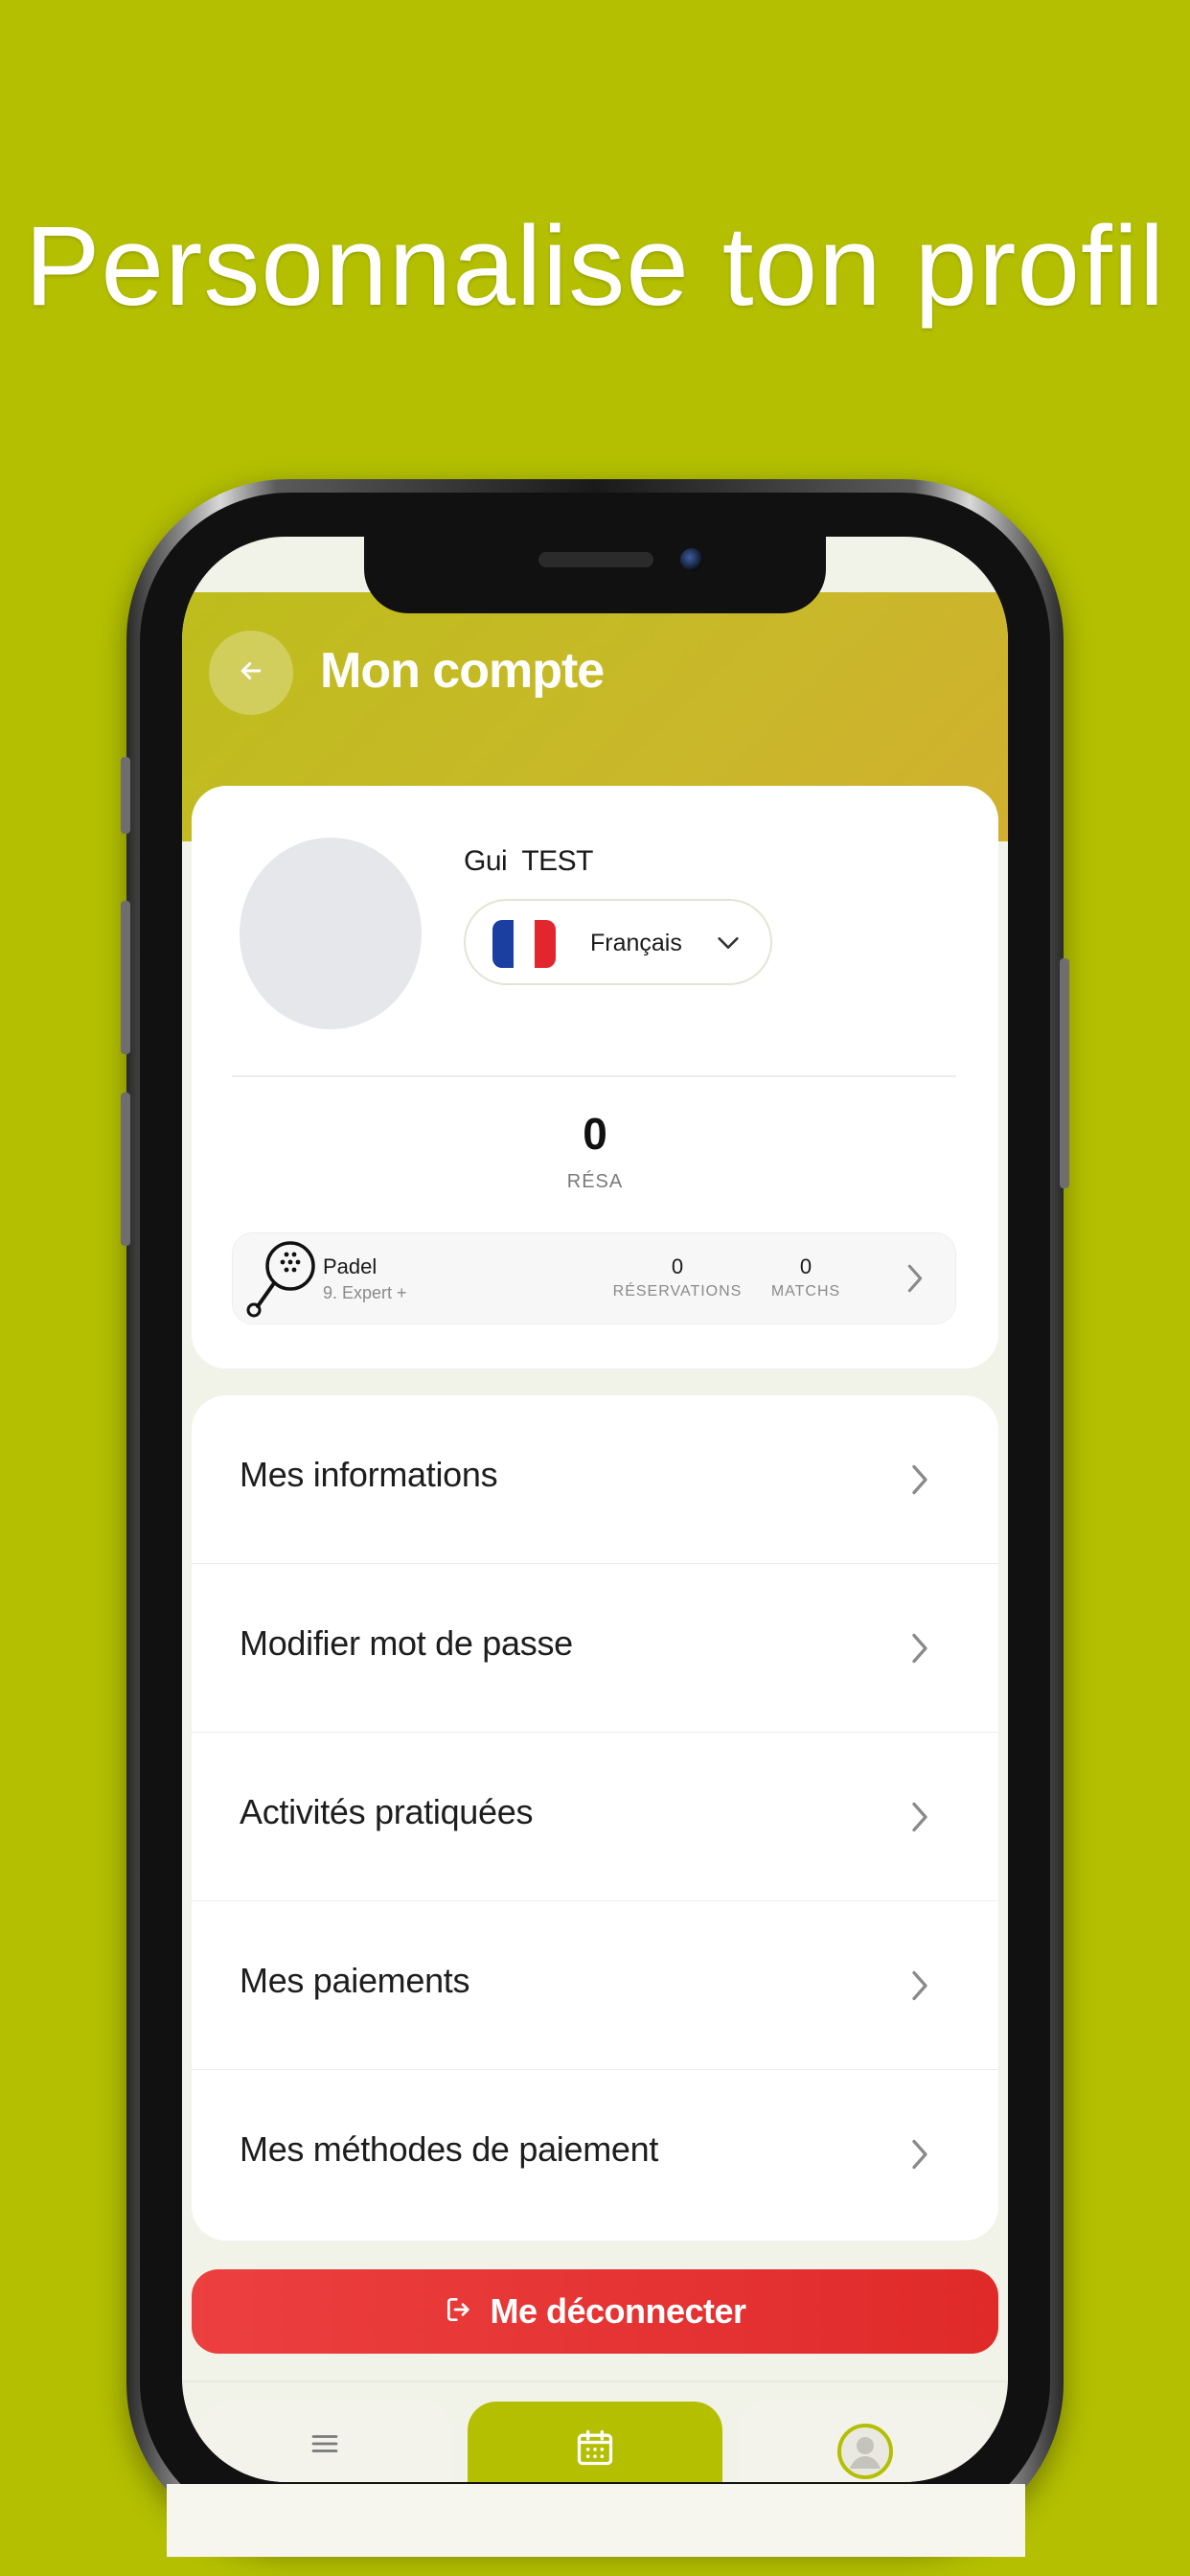  What do you see at coordinates (450, 2149) in the screenshot?
I see `menu-item-label: Mes méthodes de paiement` at bounding box center [450, 2149].